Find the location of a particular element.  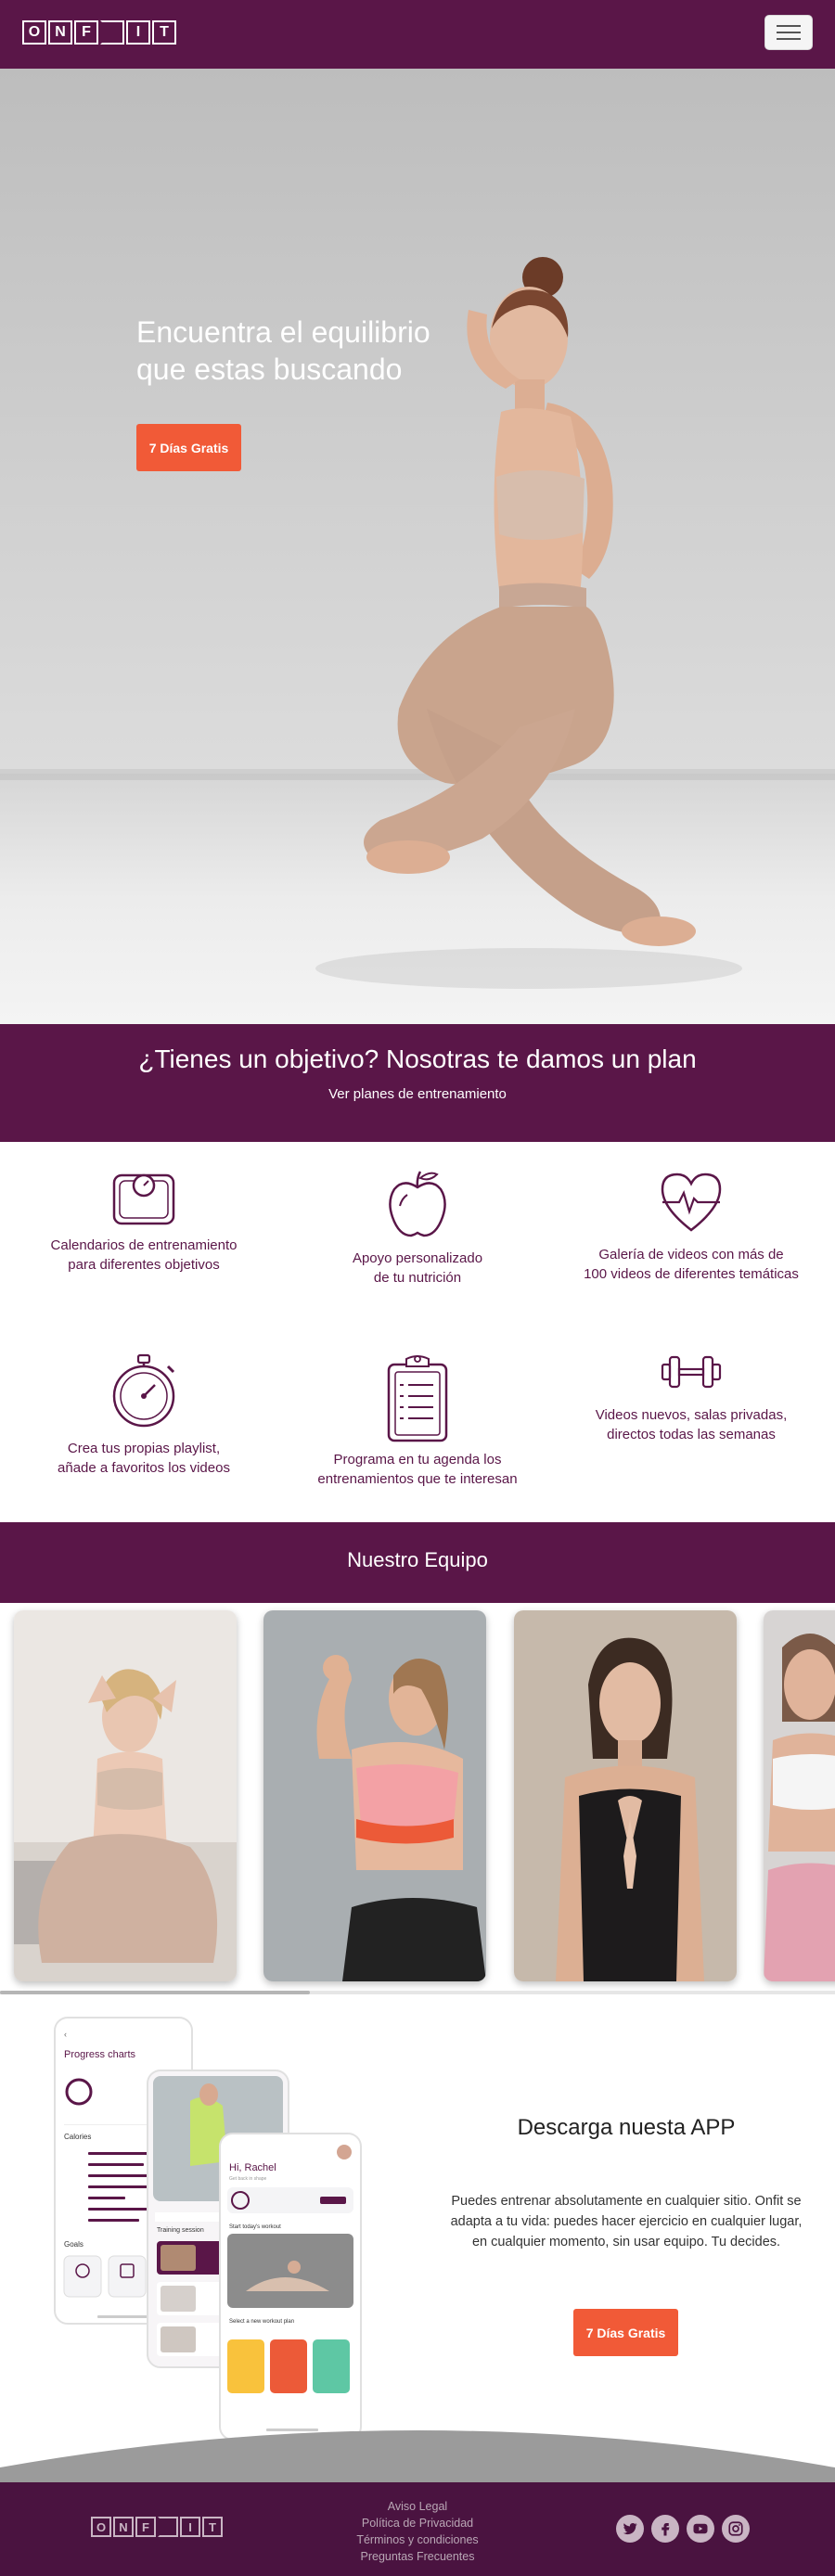

facebook-icon is located at coordinates (665, 2529).